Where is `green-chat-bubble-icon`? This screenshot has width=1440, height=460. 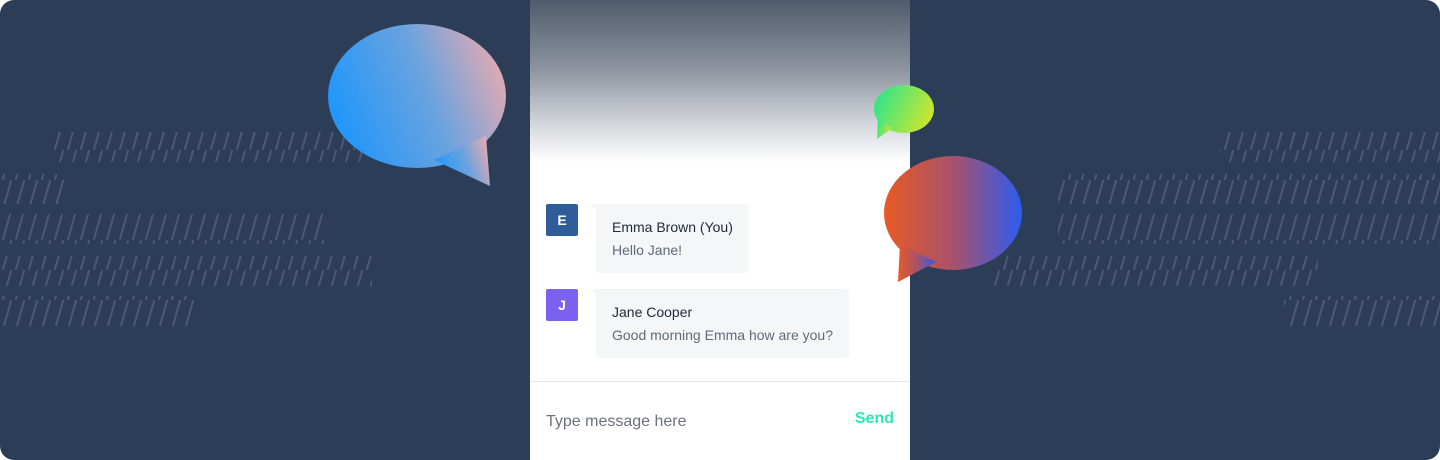
green-chat-bubble-icon is located at coordinates (904, 112).